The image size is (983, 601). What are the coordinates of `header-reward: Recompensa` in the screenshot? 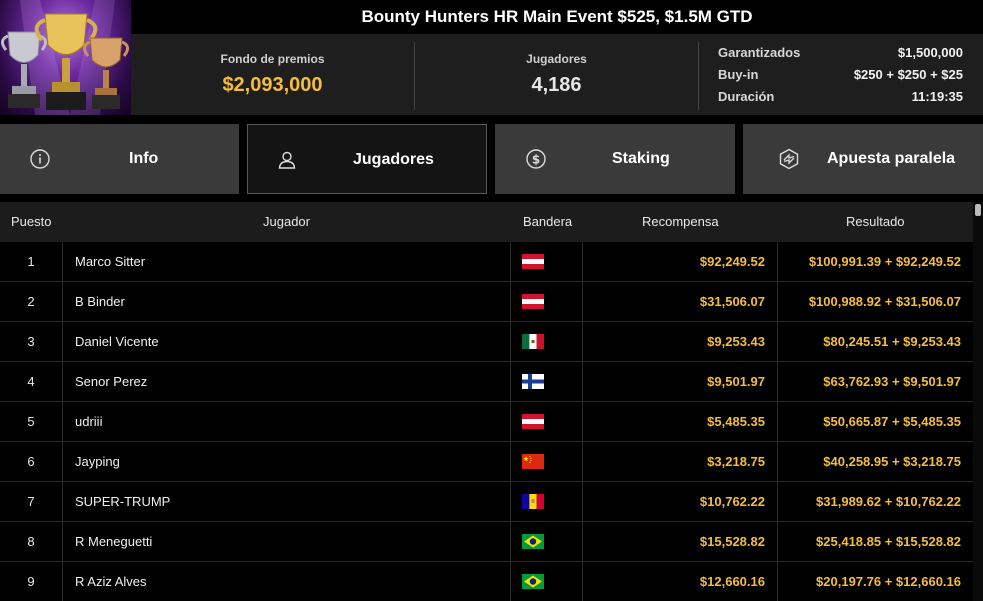 It's located at (680, 222).